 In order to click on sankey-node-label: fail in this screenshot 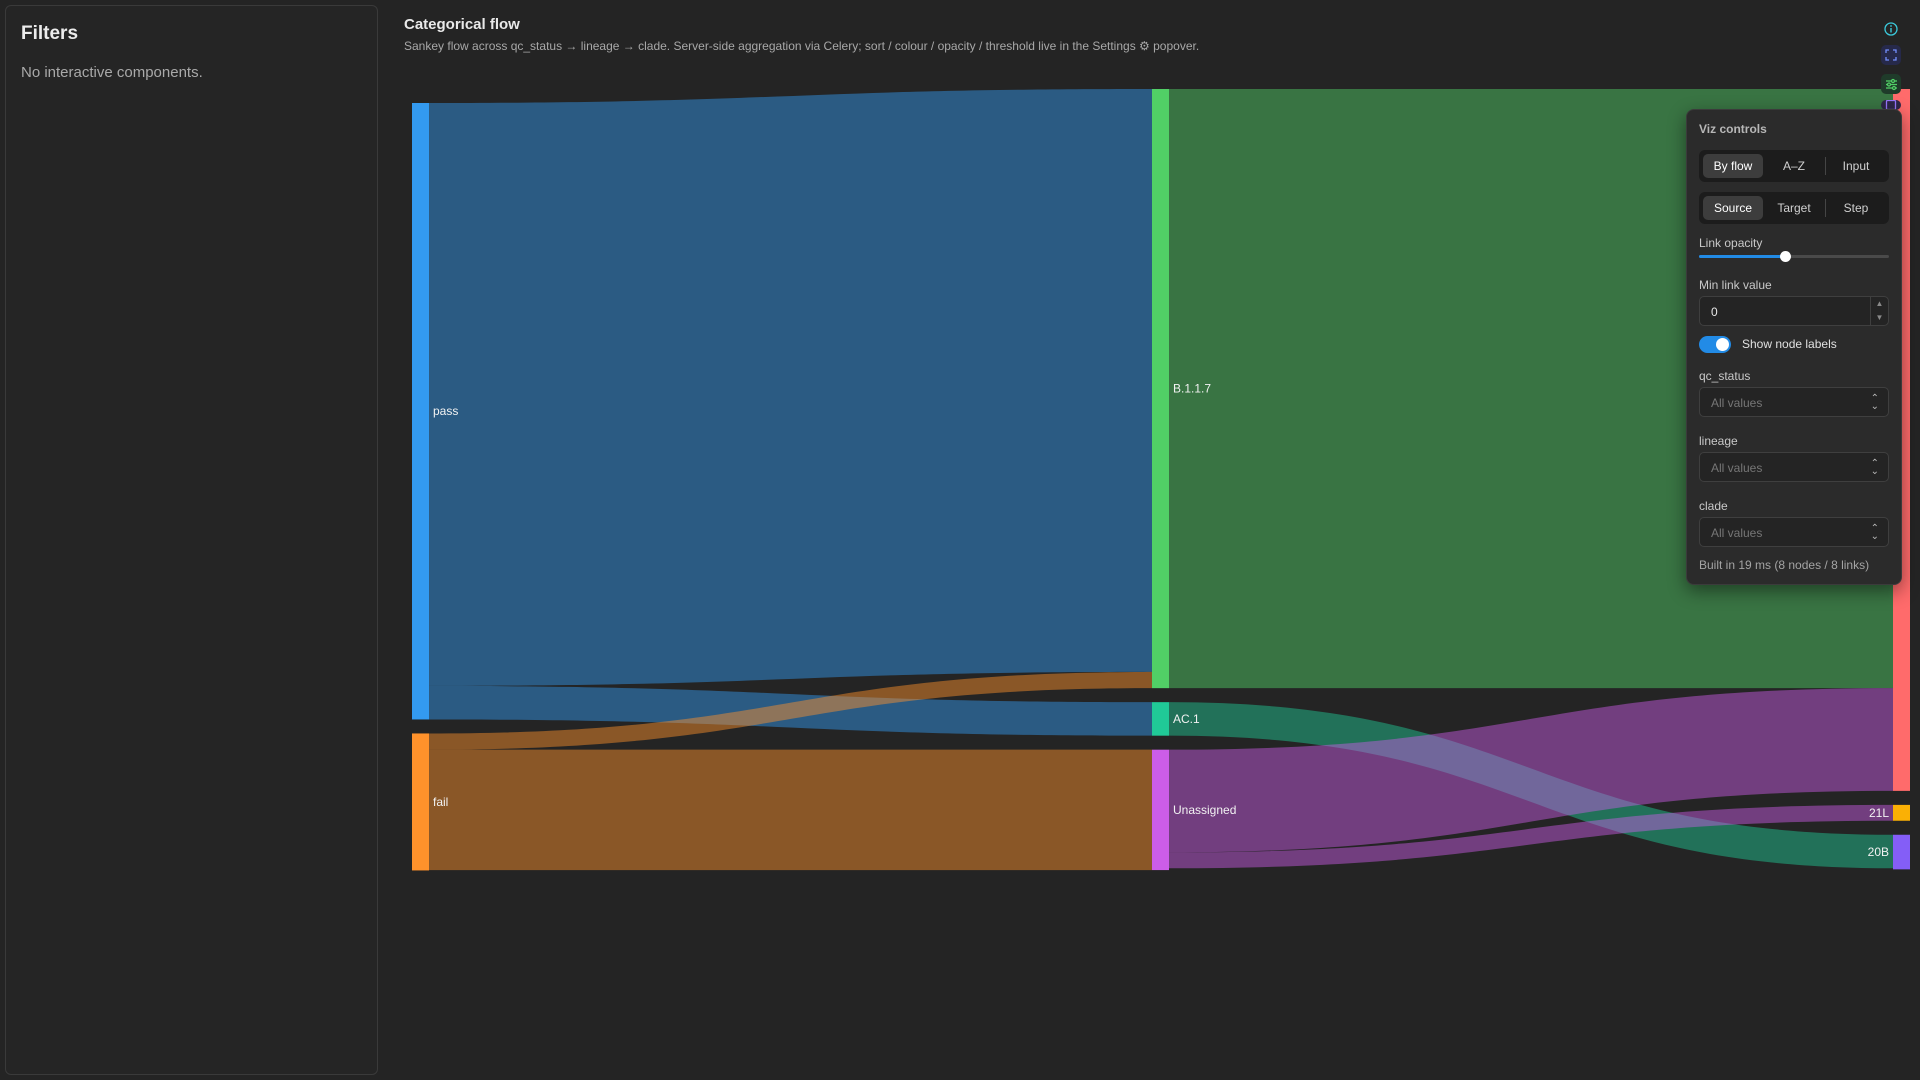, I will do `click(440, 802)`.